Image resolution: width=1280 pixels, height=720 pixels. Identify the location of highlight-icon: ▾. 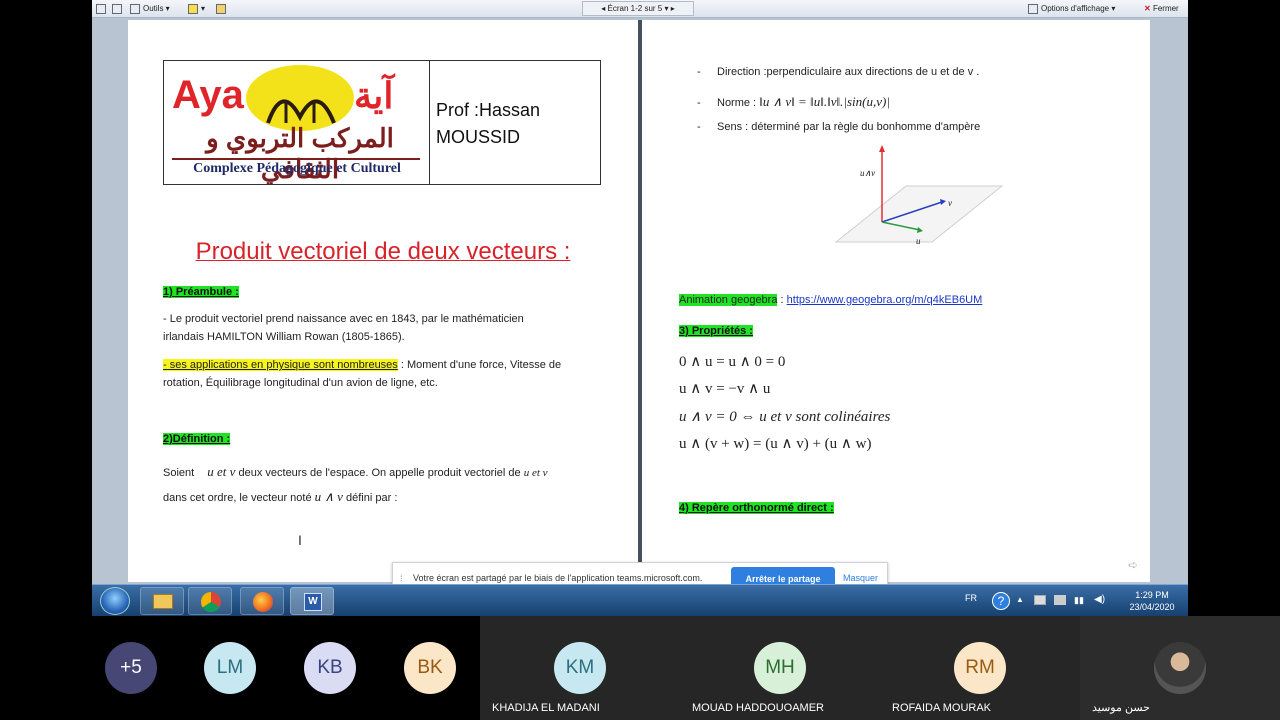
(196, 9).